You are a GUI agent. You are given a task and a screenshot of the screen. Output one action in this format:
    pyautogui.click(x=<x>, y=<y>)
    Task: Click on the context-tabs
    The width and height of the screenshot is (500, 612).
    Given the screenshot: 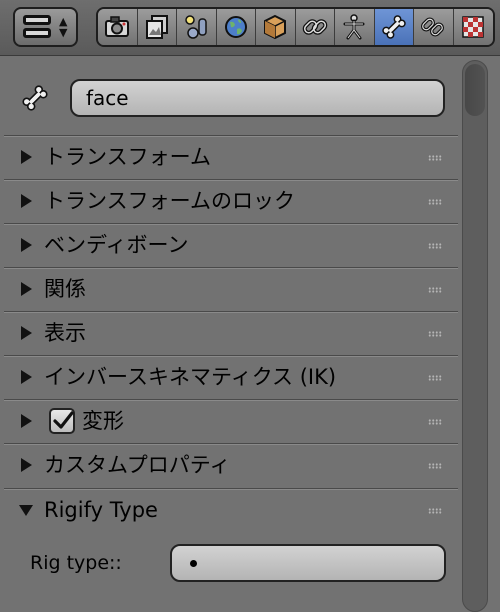 What is the action you would take?
    pyautogui.click(x=295, y=27)
    